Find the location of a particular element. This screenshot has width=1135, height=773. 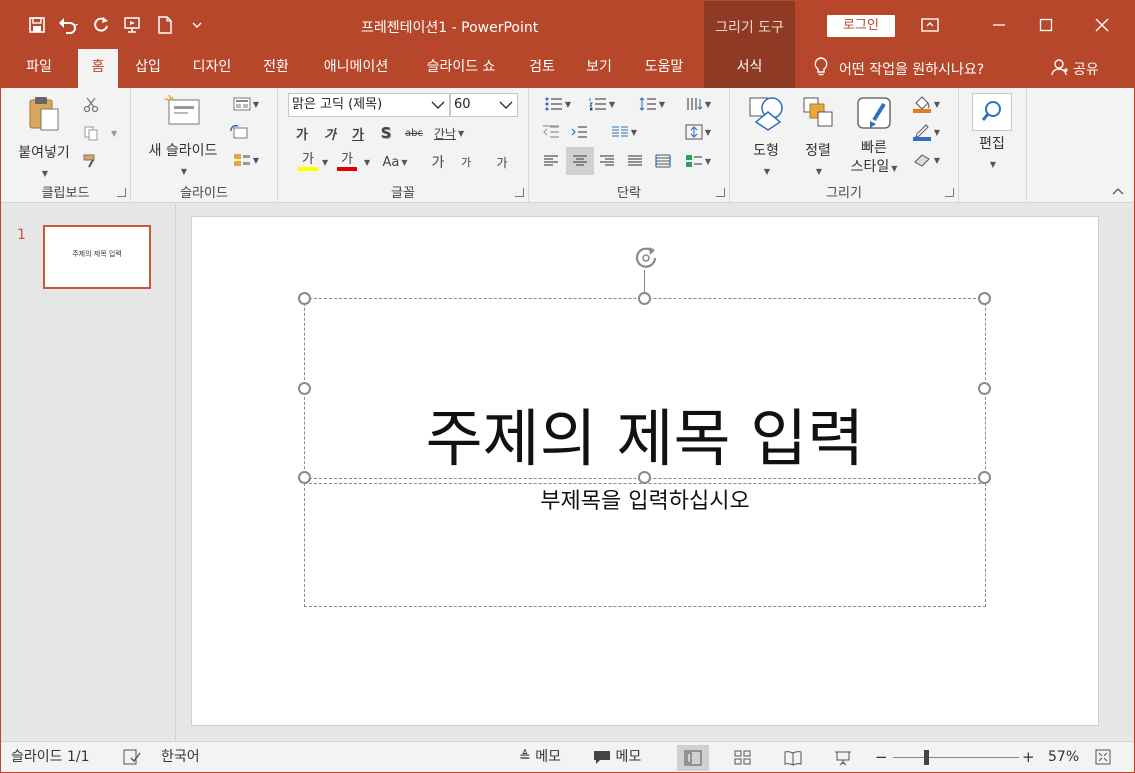

resize-handle-bottom-right is located at coordinates (984, 477).